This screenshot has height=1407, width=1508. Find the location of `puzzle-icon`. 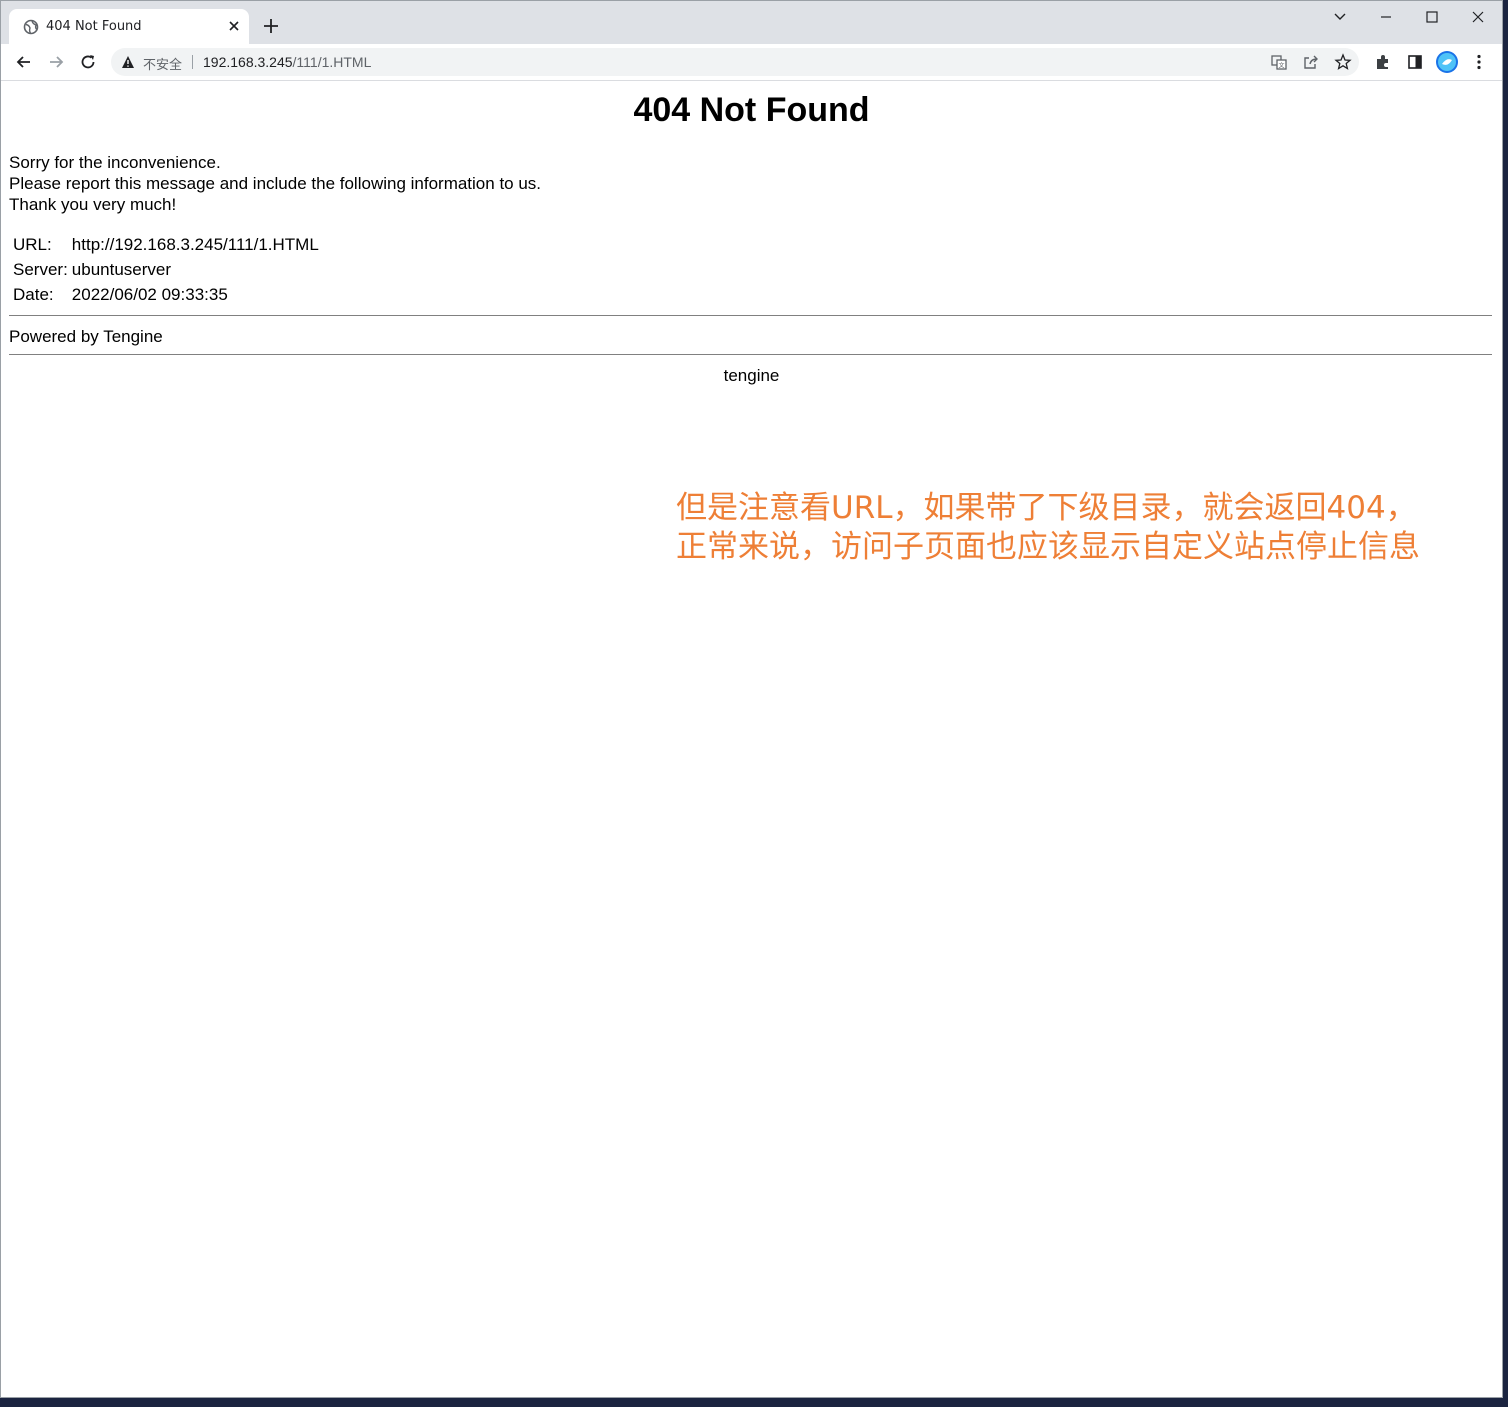

puzzle-icon is located at coordinates (1383, 62).